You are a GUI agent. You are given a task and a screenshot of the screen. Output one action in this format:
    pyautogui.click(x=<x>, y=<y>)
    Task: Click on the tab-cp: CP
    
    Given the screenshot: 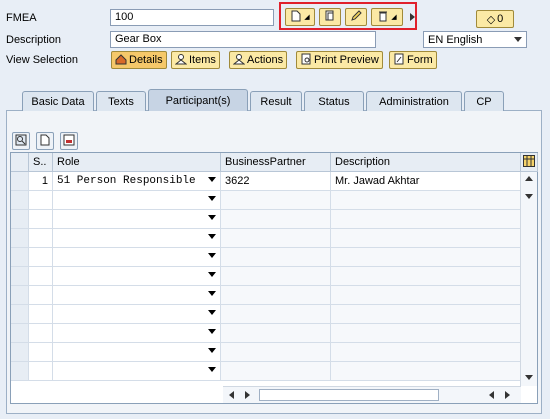 What is the action you would take?
    pyautogui.click(x=484, y=101)
    